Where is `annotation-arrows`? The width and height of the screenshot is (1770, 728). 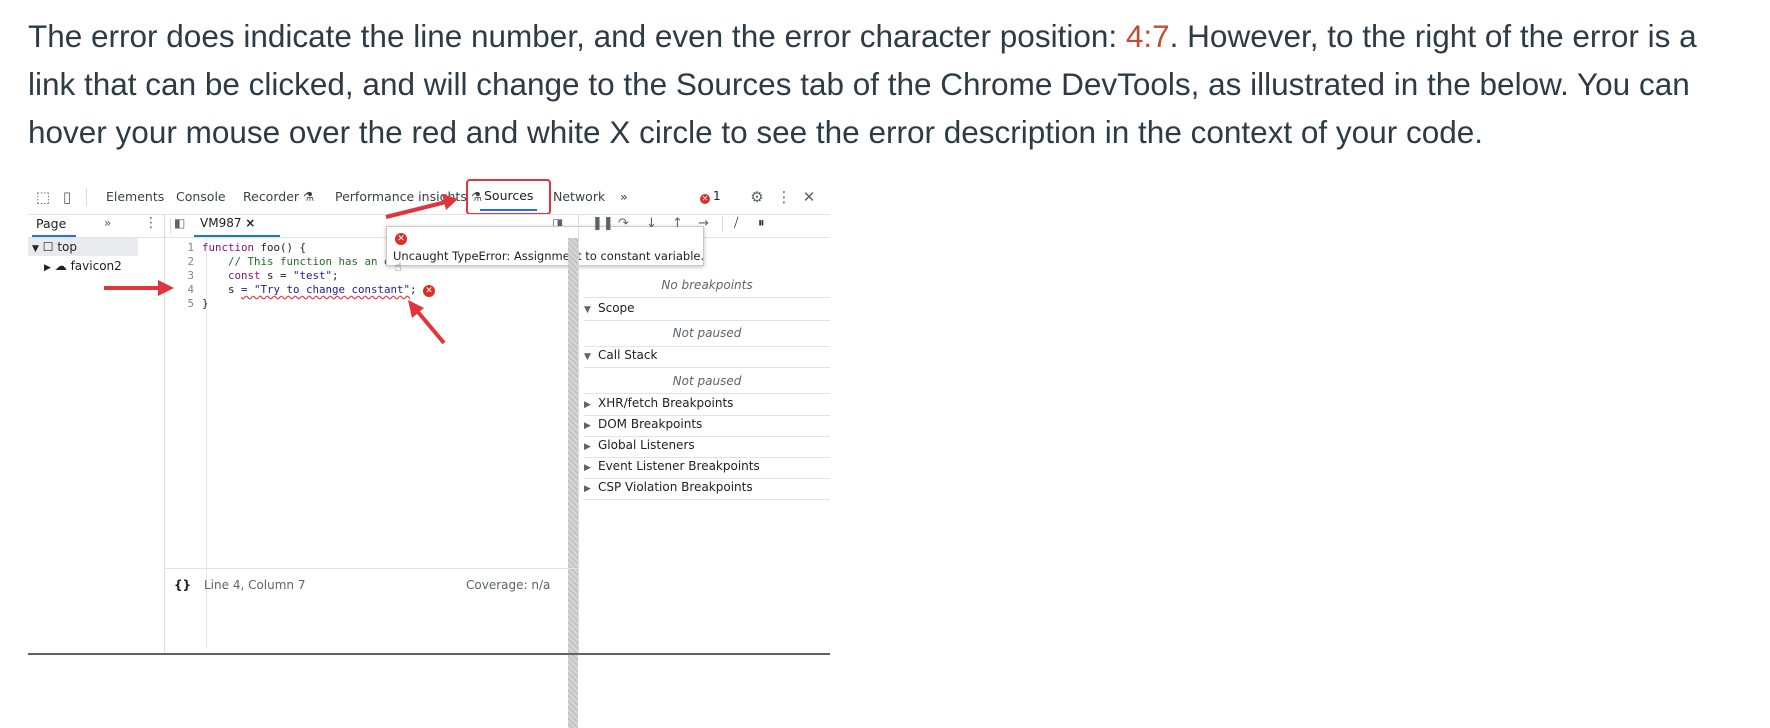 annotation-arrows is located at coordinates (281, 269).